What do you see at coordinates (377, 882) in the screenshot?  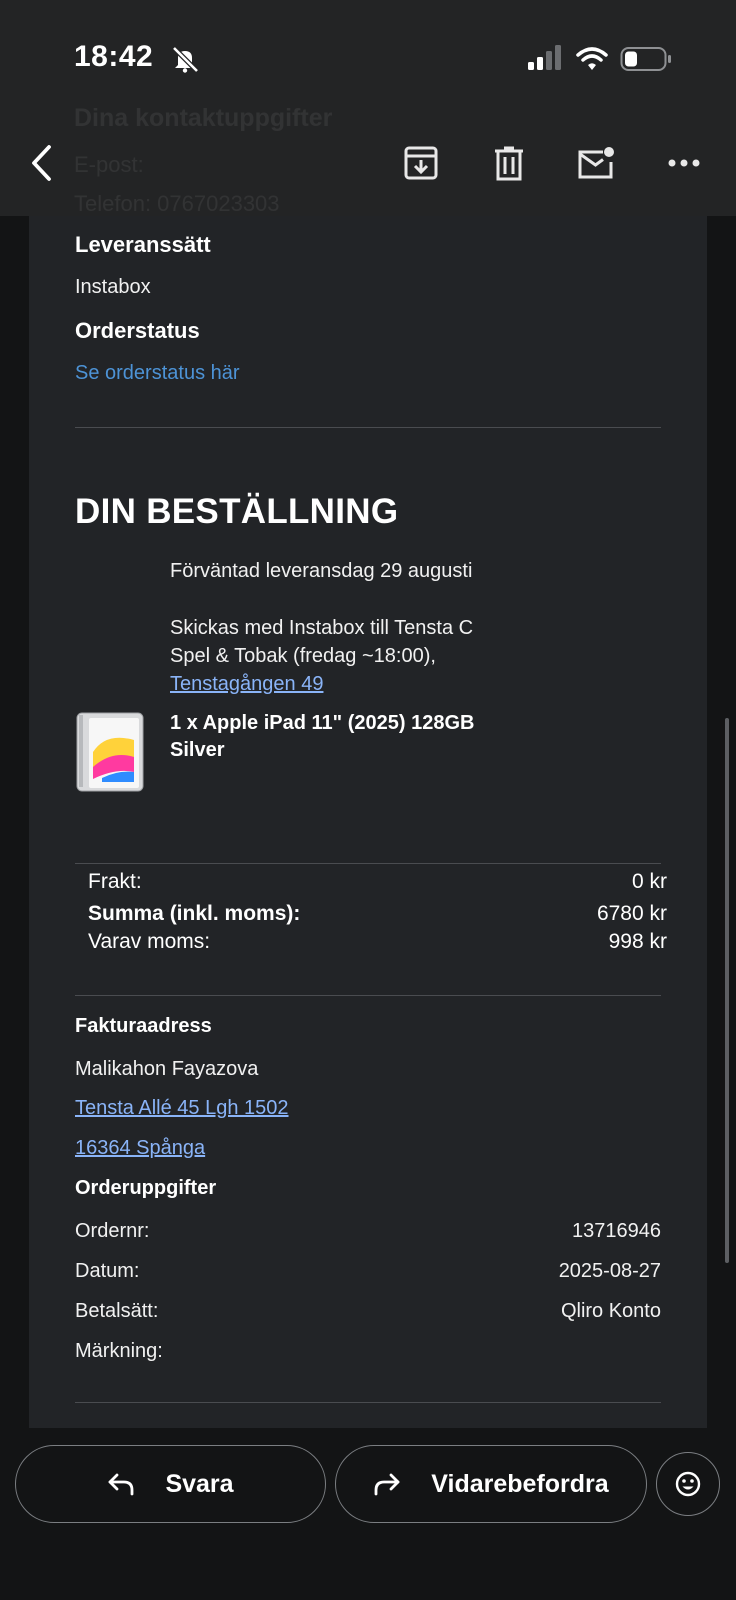 I see `shipping-cost-row: Frakt: 0 kr` at bounding box center [377, 882].